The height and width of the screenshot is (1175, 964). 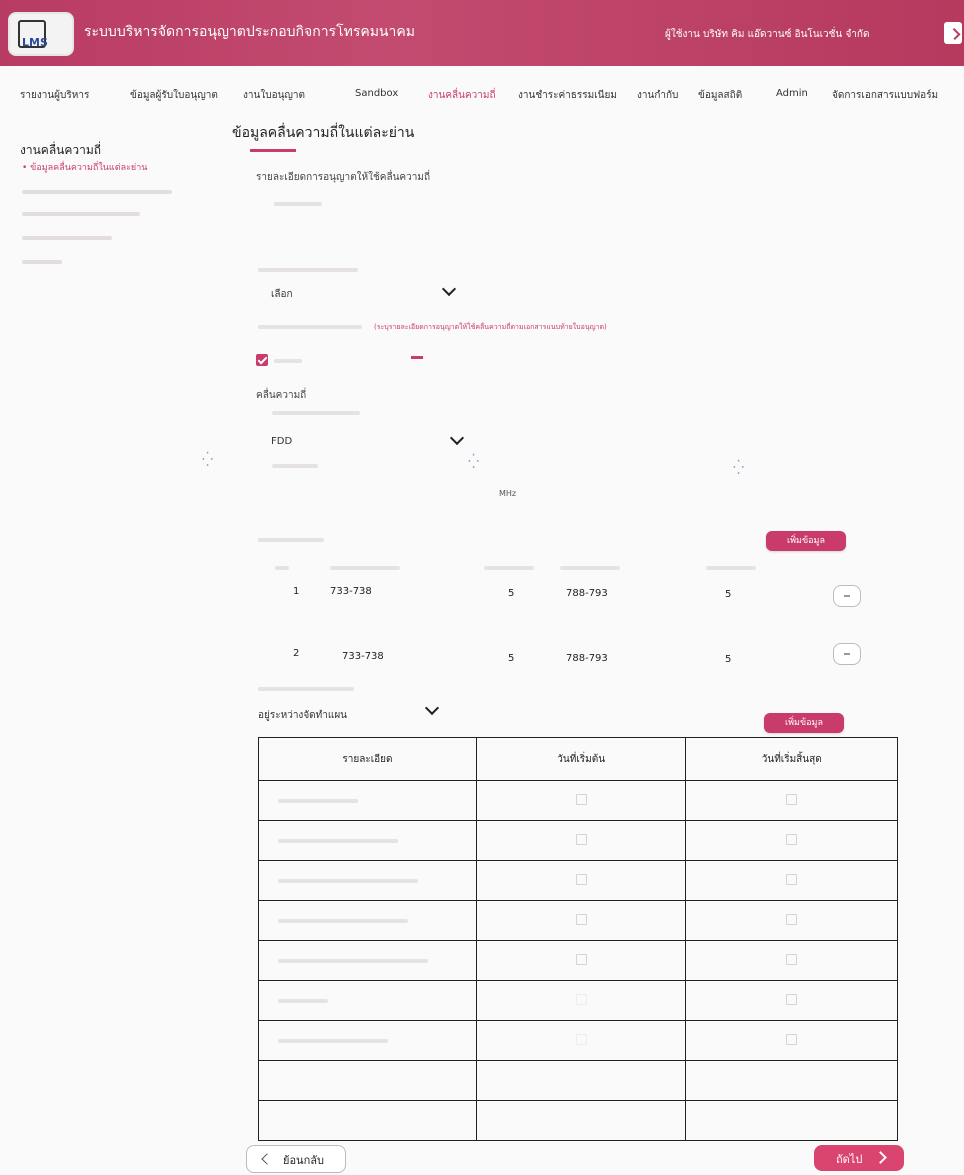 I want to click on nav-item-forms: จัดการเอกสารแบบฟอร์ม, so click(x=885, y=95).